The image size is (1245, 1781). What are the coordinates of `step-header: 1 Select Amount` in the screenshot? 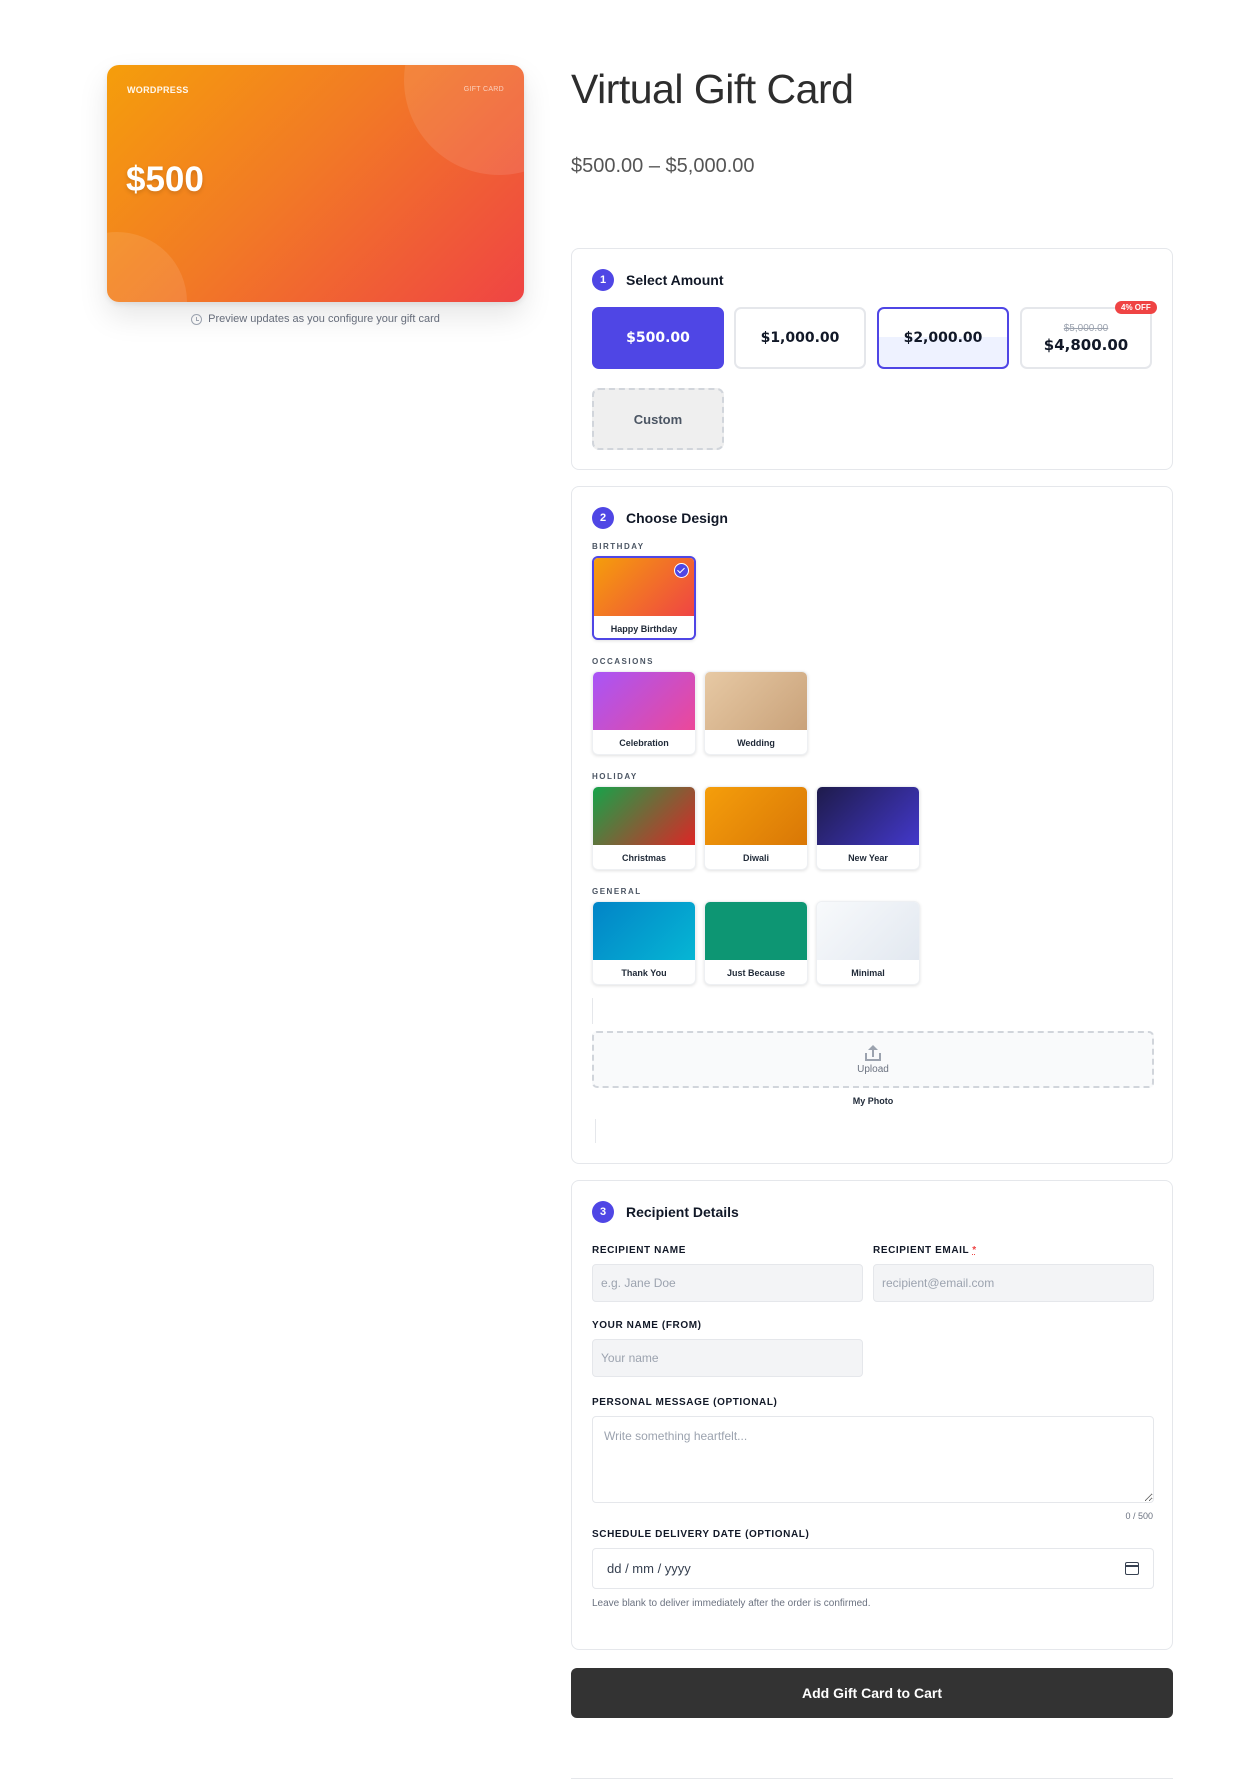 It's located at (658, 280).